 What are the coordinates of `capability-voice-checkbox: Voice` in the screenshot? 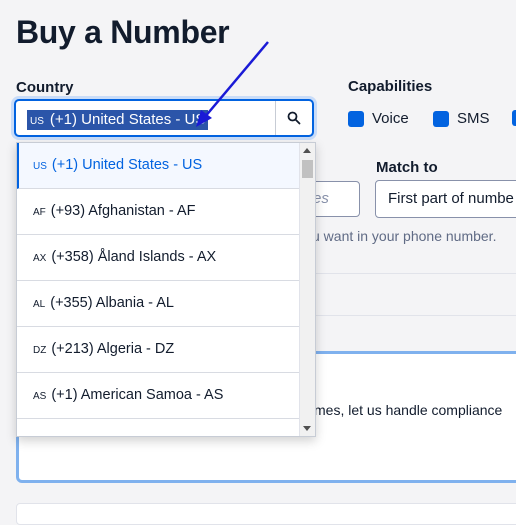 It's located at (378, 118).